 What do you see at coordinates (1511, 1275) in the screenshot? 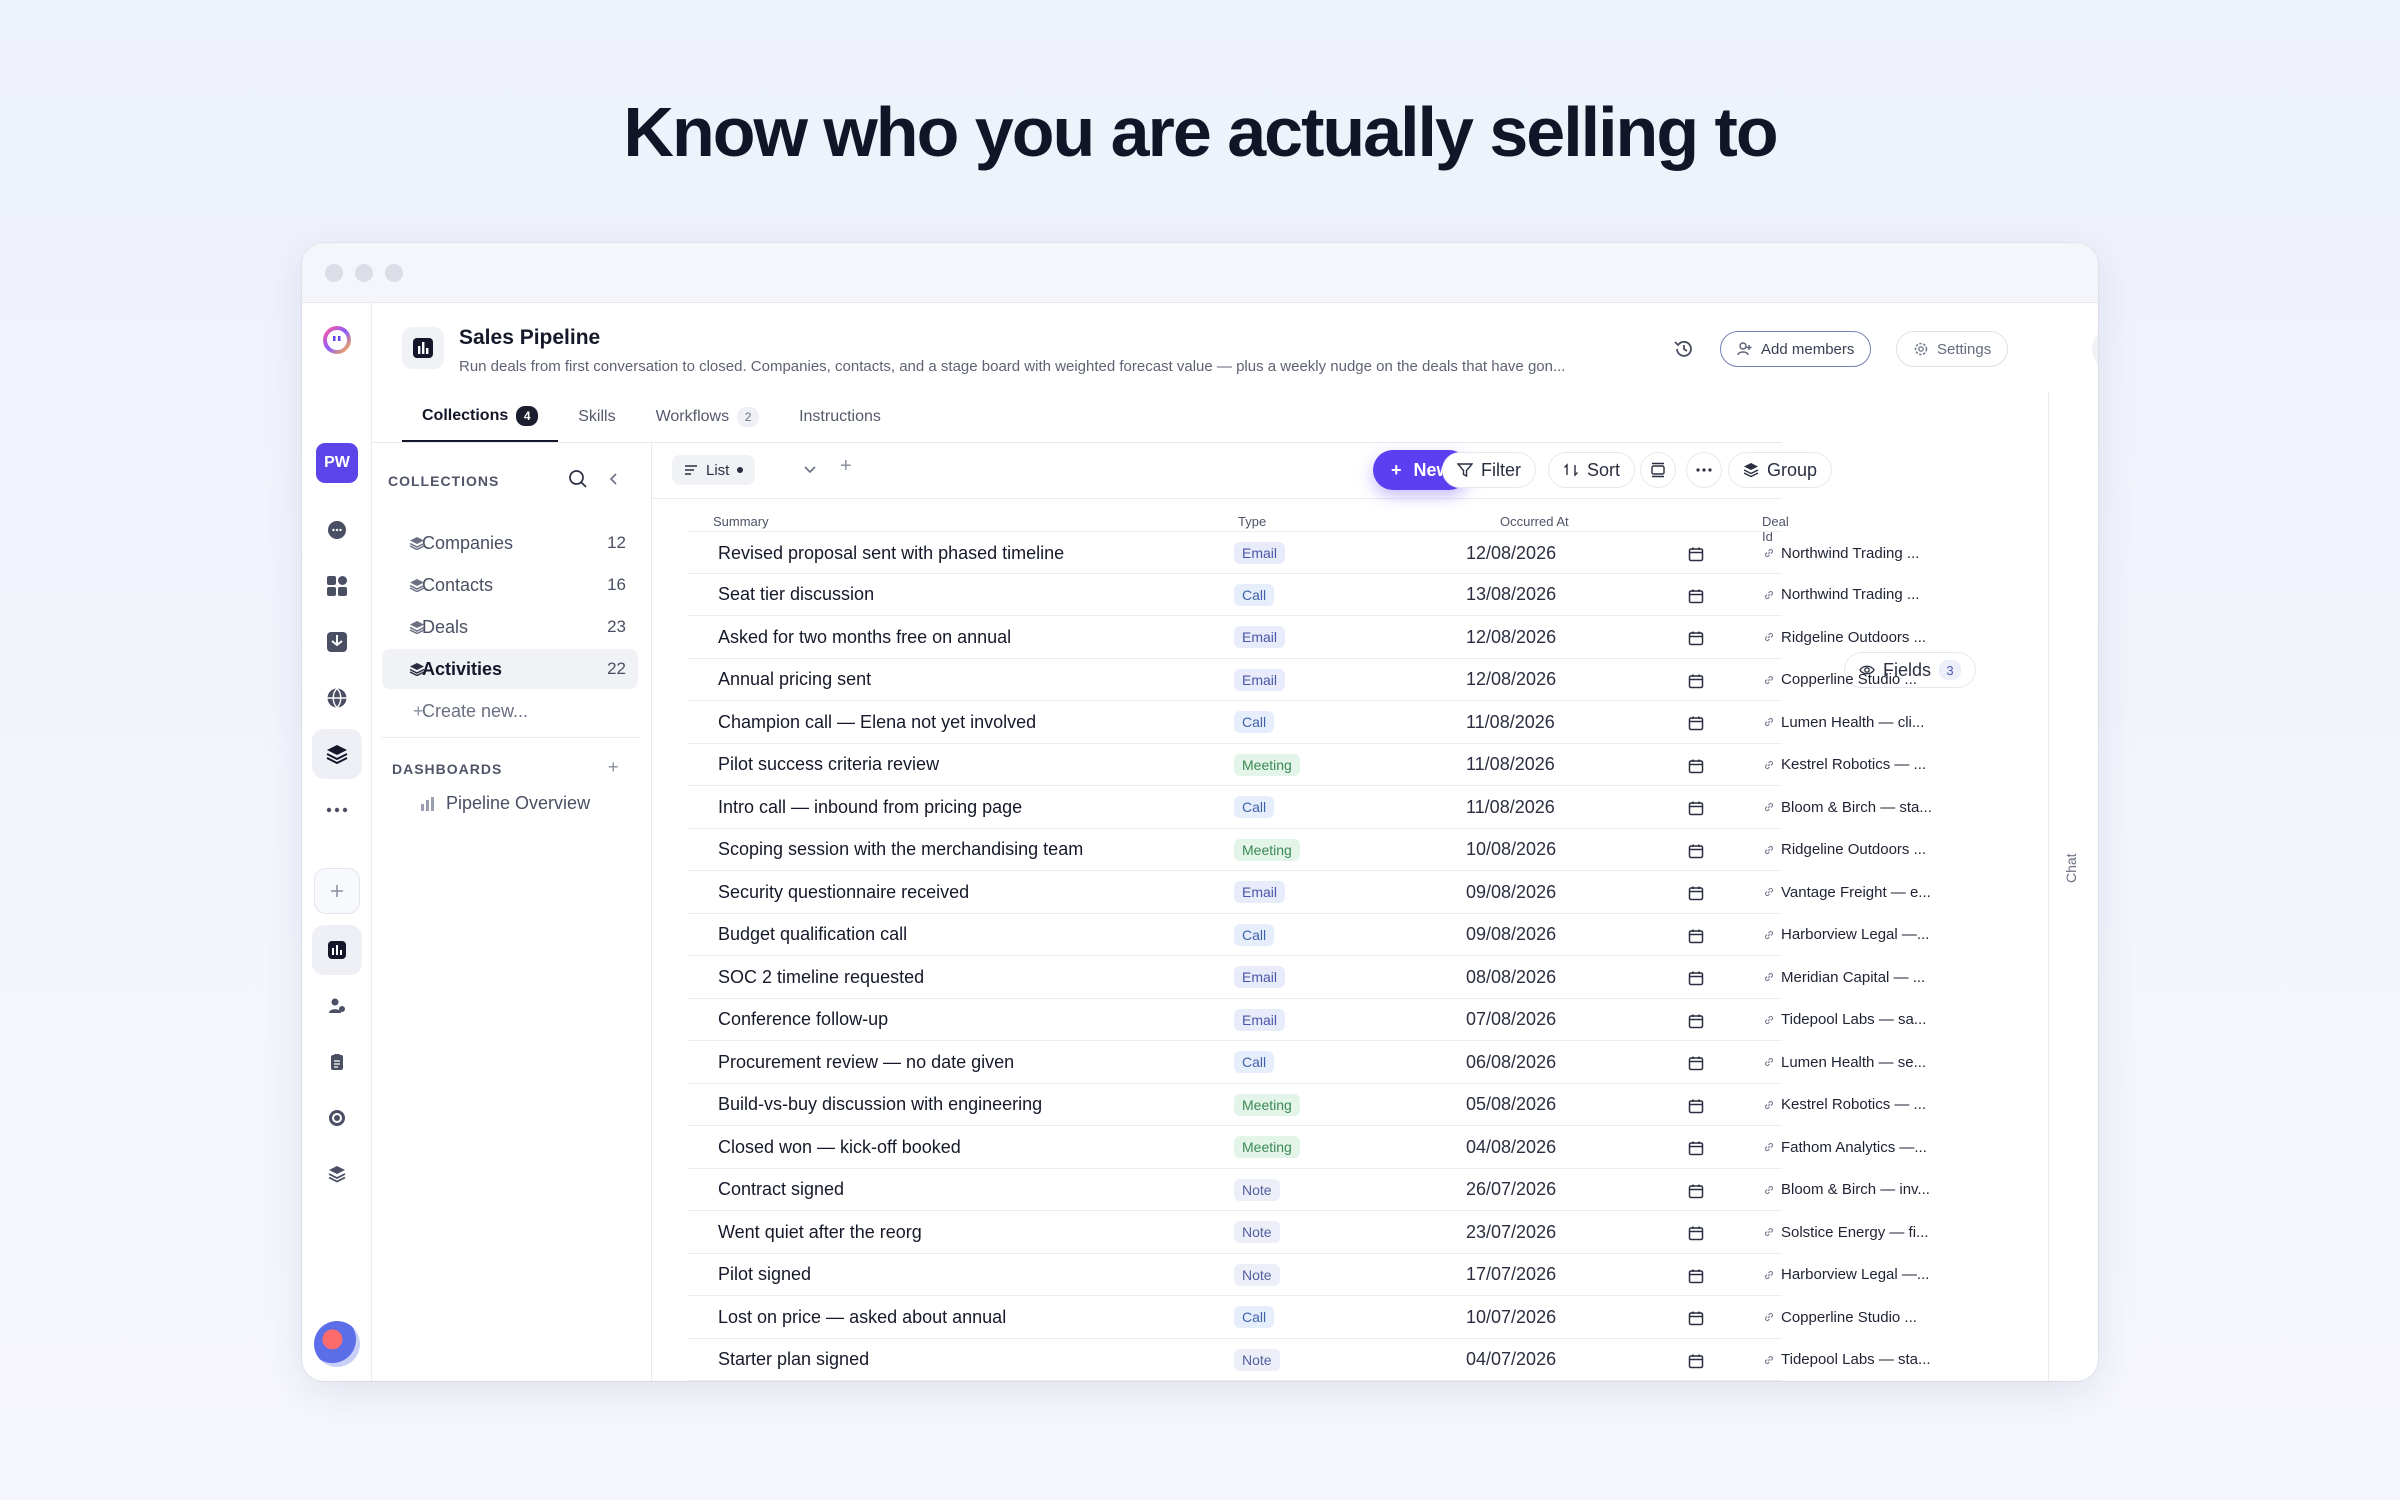
I see `date-cell: 17/07/2026` at bounding box center [1511, 1275].